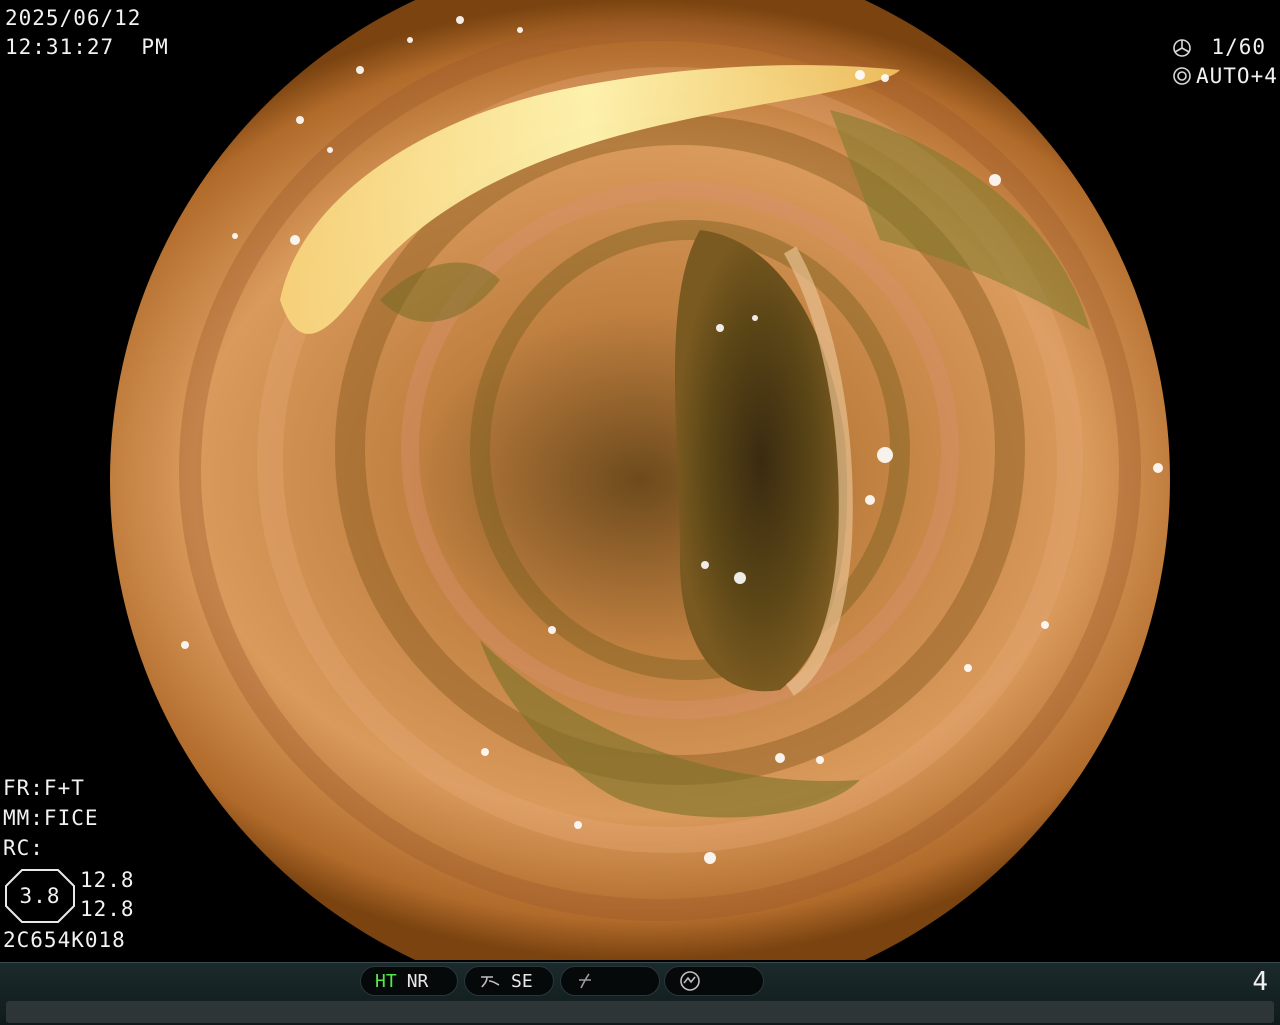 This screenshot has width=1280, height=1025. What do you see at coordinates (40, 896) in the screenshot?
I see `zoom-value: 3.8` at bounding box center [40, 896].